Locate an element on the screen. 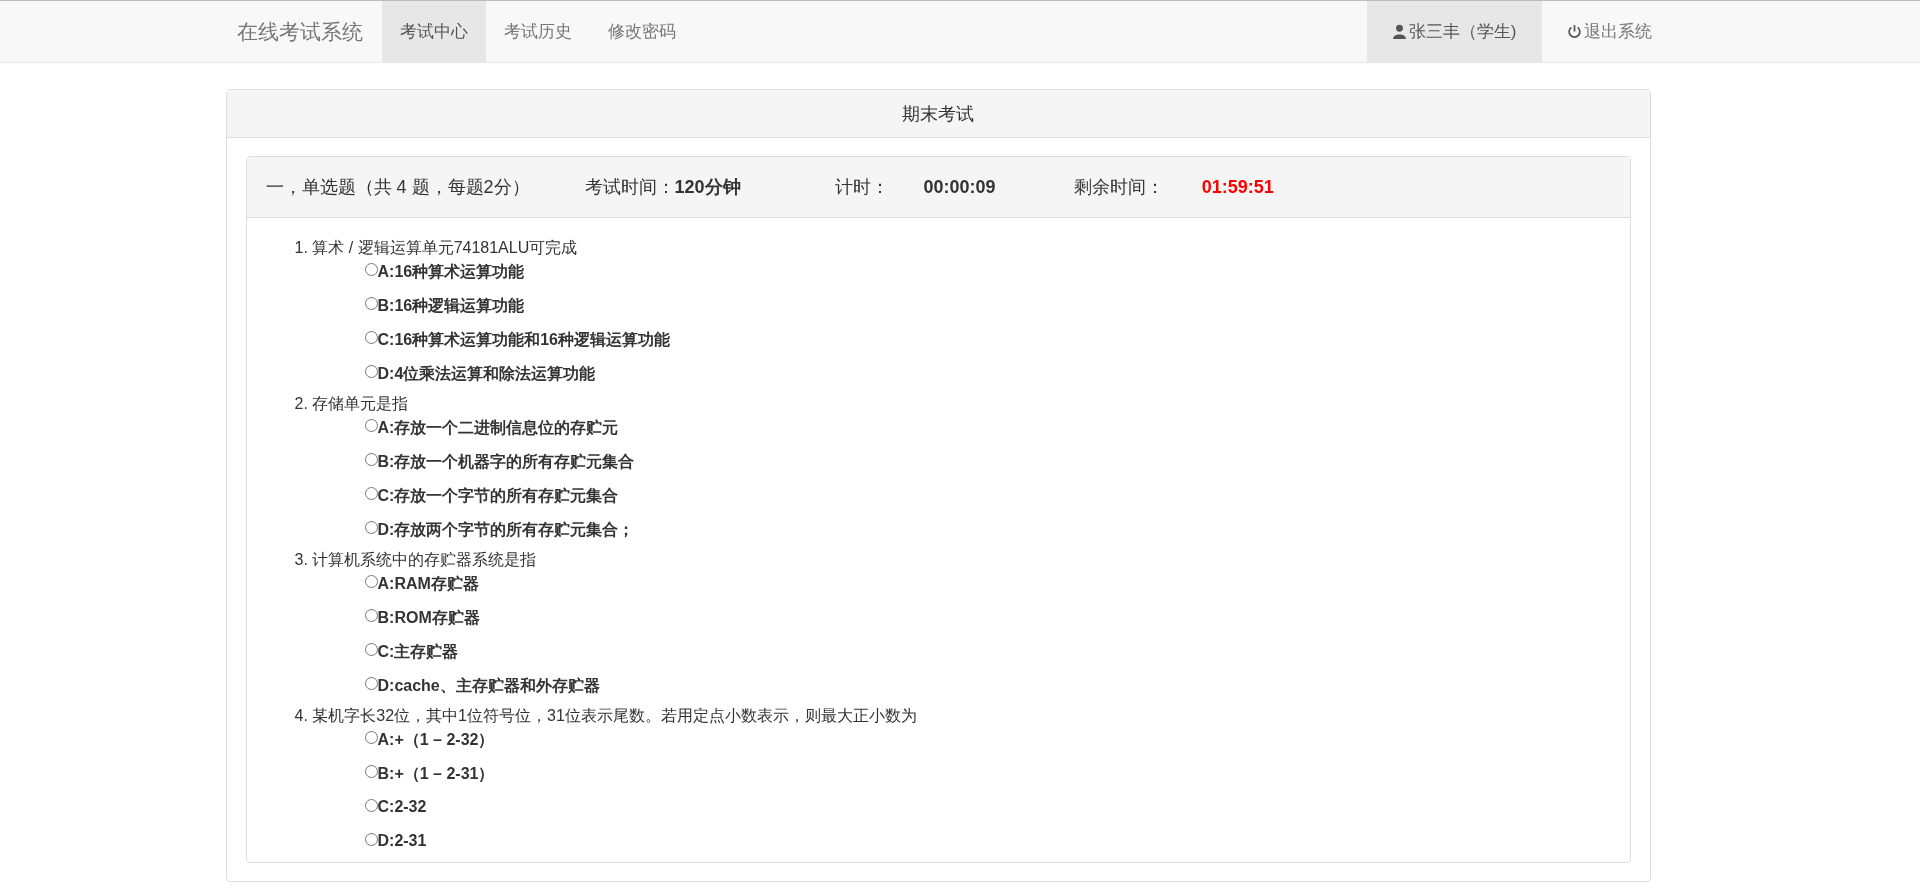 The image size is (1920, 892). answer-option: C:主存贮器 is located at coordinates (411, 655).